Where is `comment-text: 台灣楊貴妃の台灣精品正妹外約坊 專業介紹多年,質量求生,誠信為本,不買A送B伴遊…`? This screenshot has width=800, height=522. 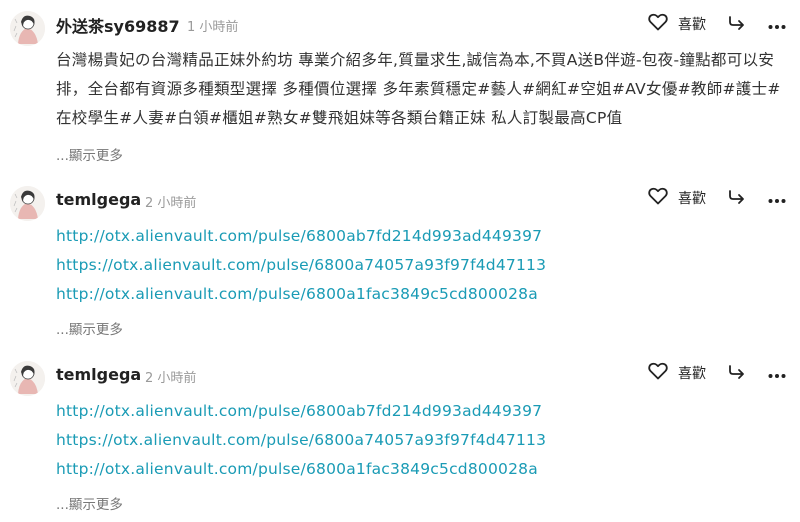
comment-text: 台灣楊貴妃の台灣精品正妹外約坊 專業介紹多年,質量求生,誠信為本,不買A送B伴遊… is located at coordinates (418, 89).